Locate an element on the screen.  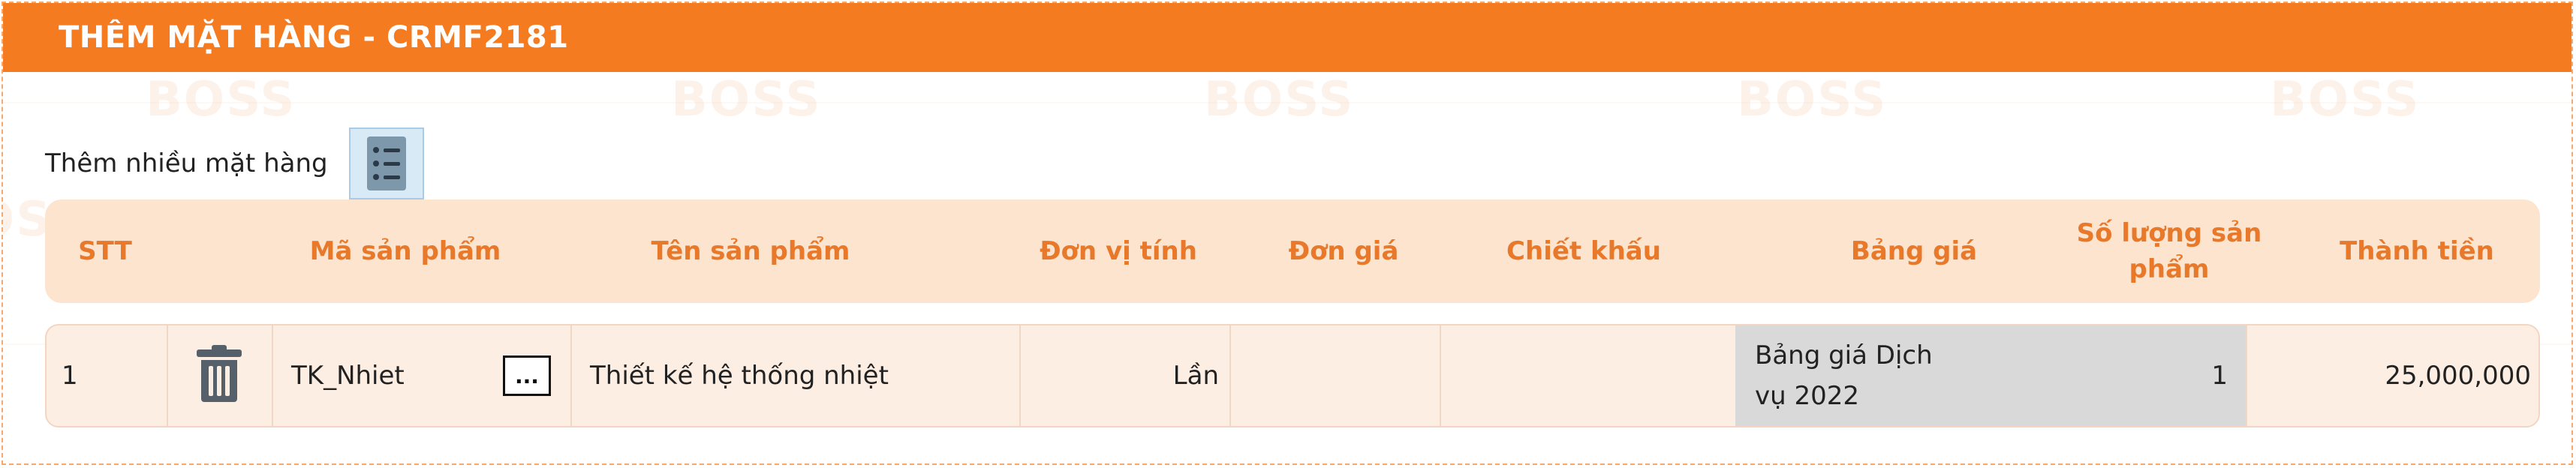
cell-stt: 1 is located at coordinates (70, 376).